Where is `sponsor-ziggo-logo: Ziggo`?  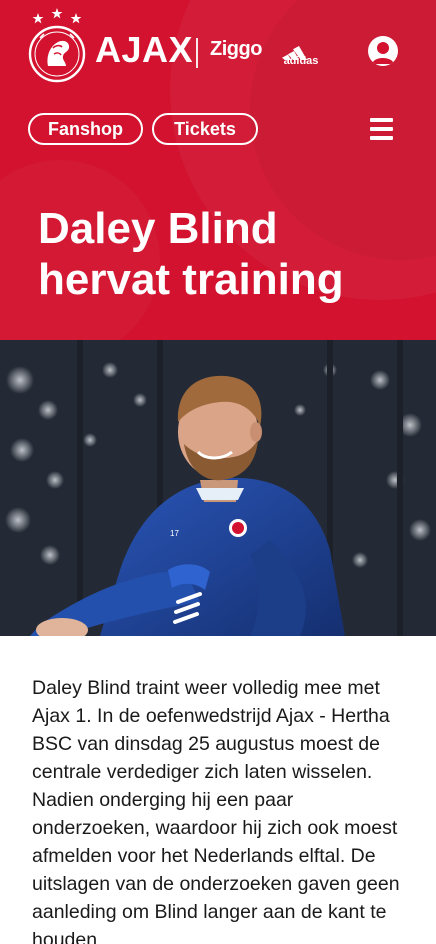
sponsor-ziggo-logo: Ziggo is located at coordinates (236, 49).